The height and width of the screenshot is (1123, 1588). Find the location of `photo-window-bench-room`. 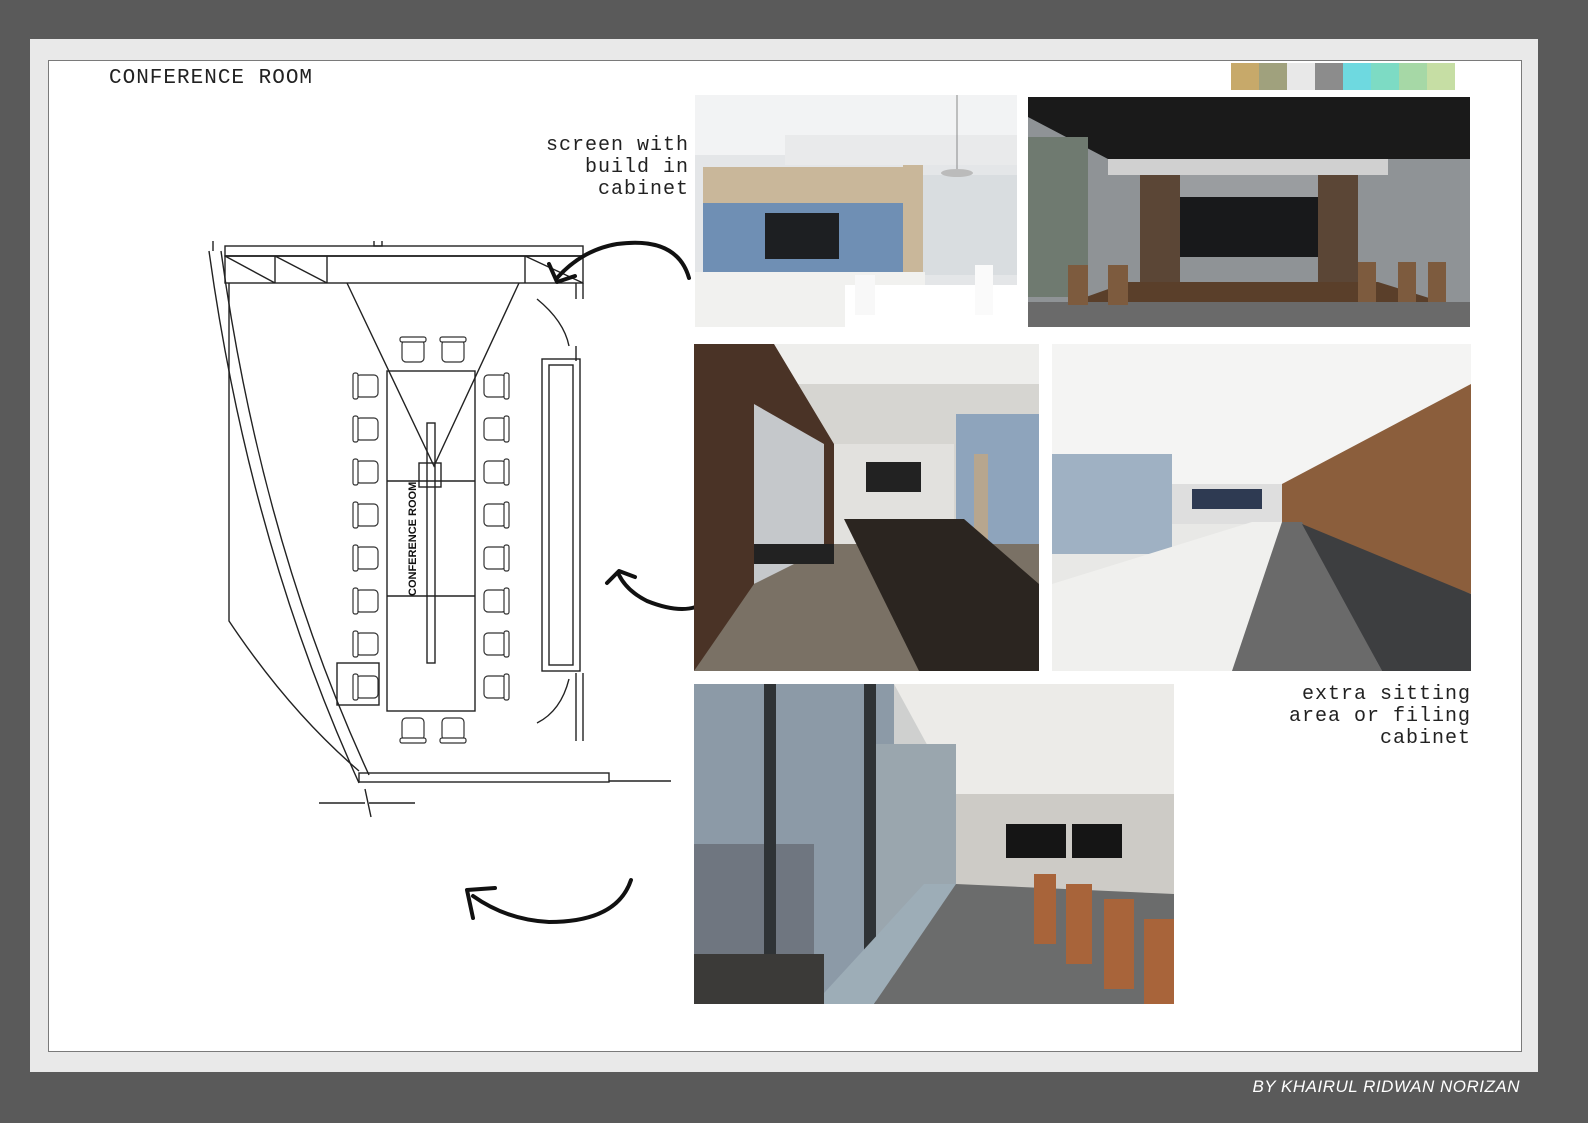

photo-window-bench-room is located at coordinates (934, 844).